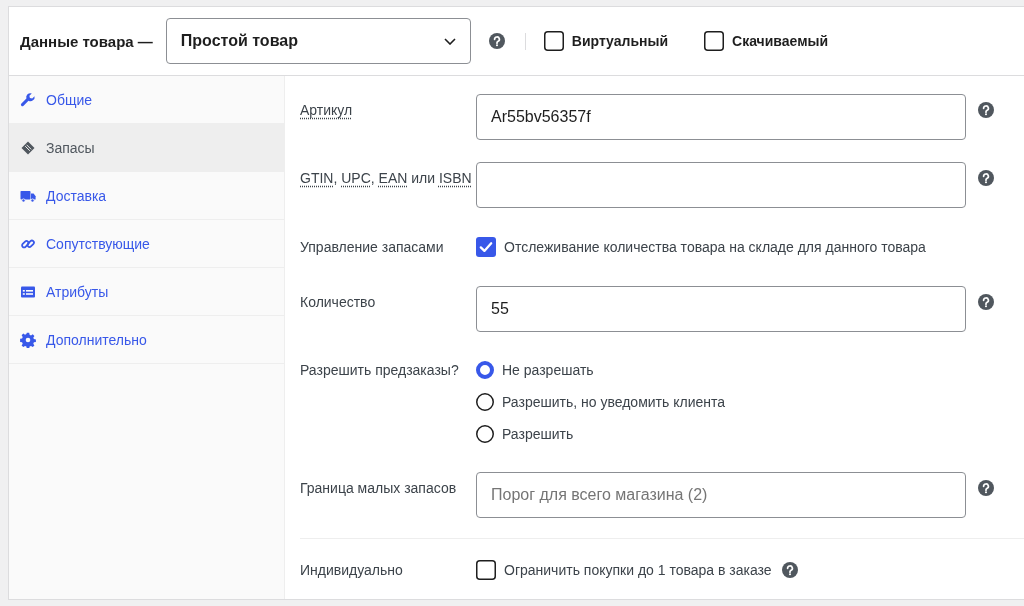 The width and height of the screenshot is (1024, 606). I want to click on sidebar-tab: Дополнительно, so click(146, 340).